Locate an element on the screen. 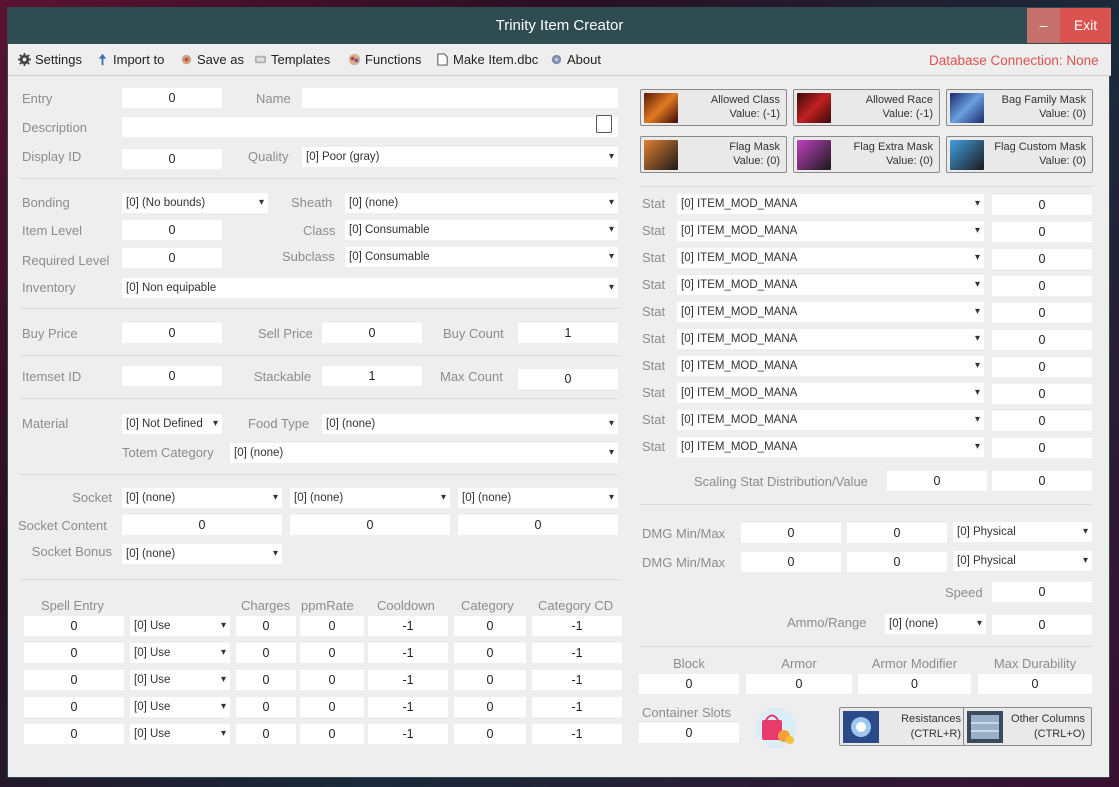 The height and width of the screenshot is (787, 1119). menu-make-dbc: Make Item.dbc is located at coordinates (487, 59).